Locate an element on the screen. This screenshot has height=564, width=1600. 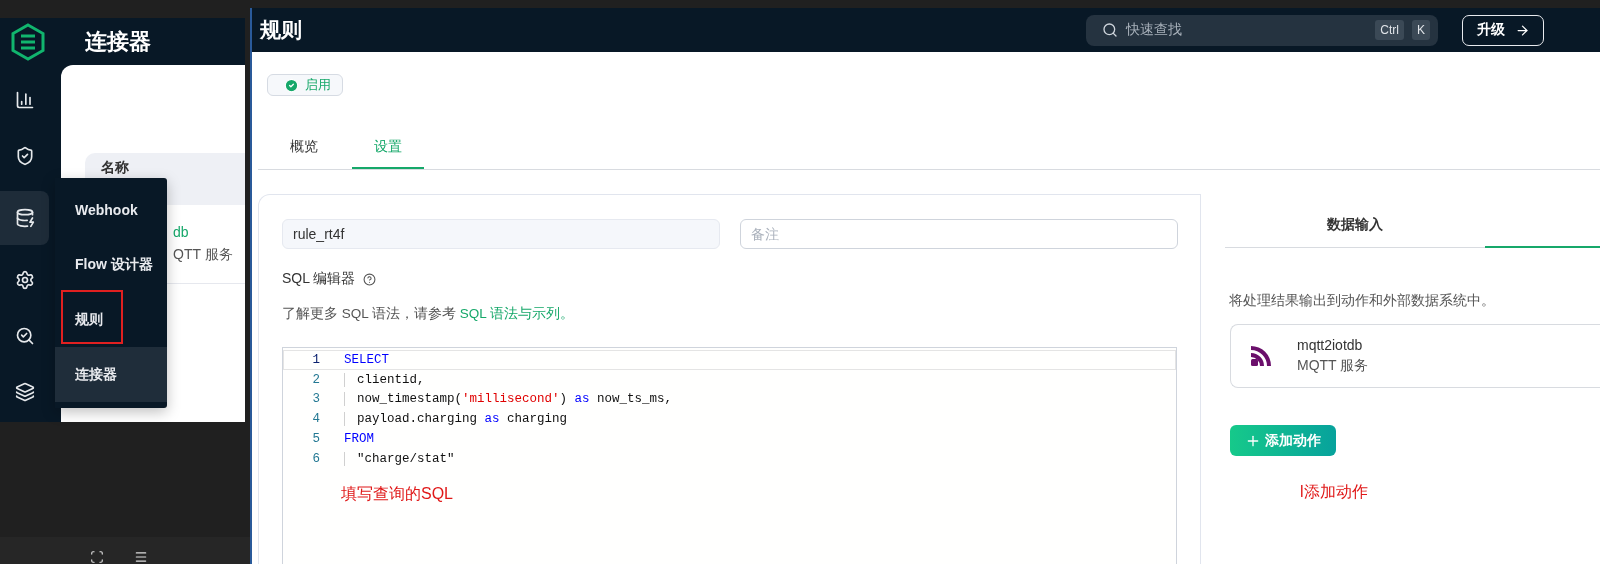
search-icon is located at coordinates (1110, 30).